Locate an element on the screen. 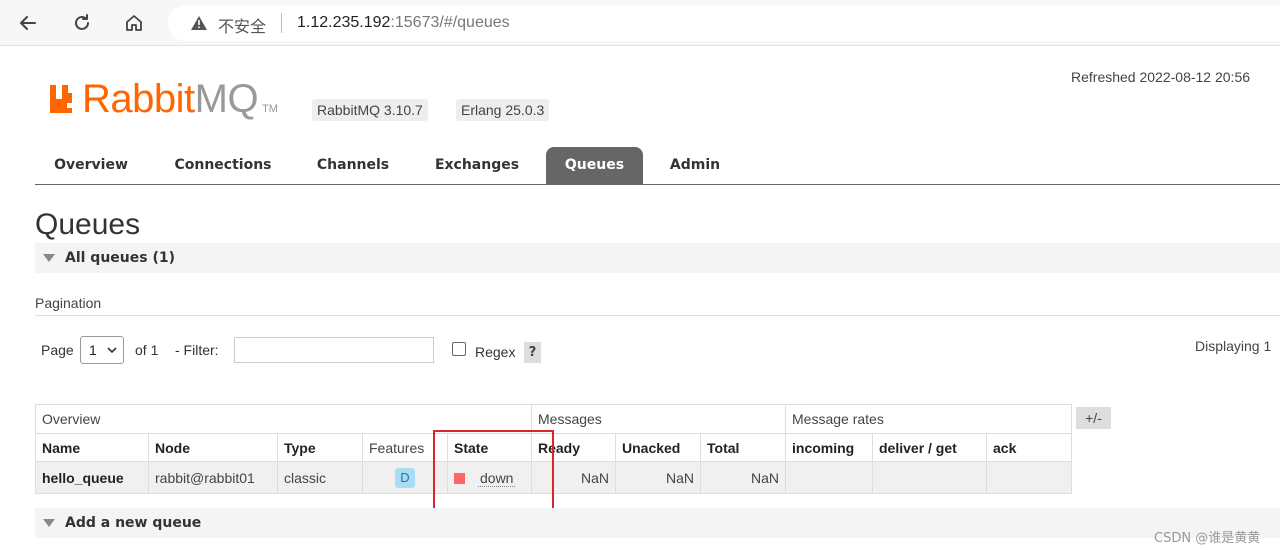  rabbit-logo-icon is located at coordinates (61, 99).